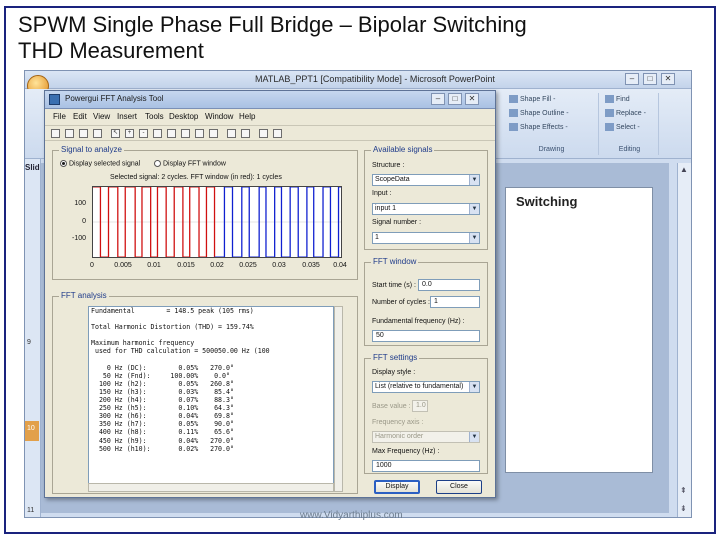 The image size is (720, 540). I want to click on previous-slide-icon: ⇞, so click(683, 490).